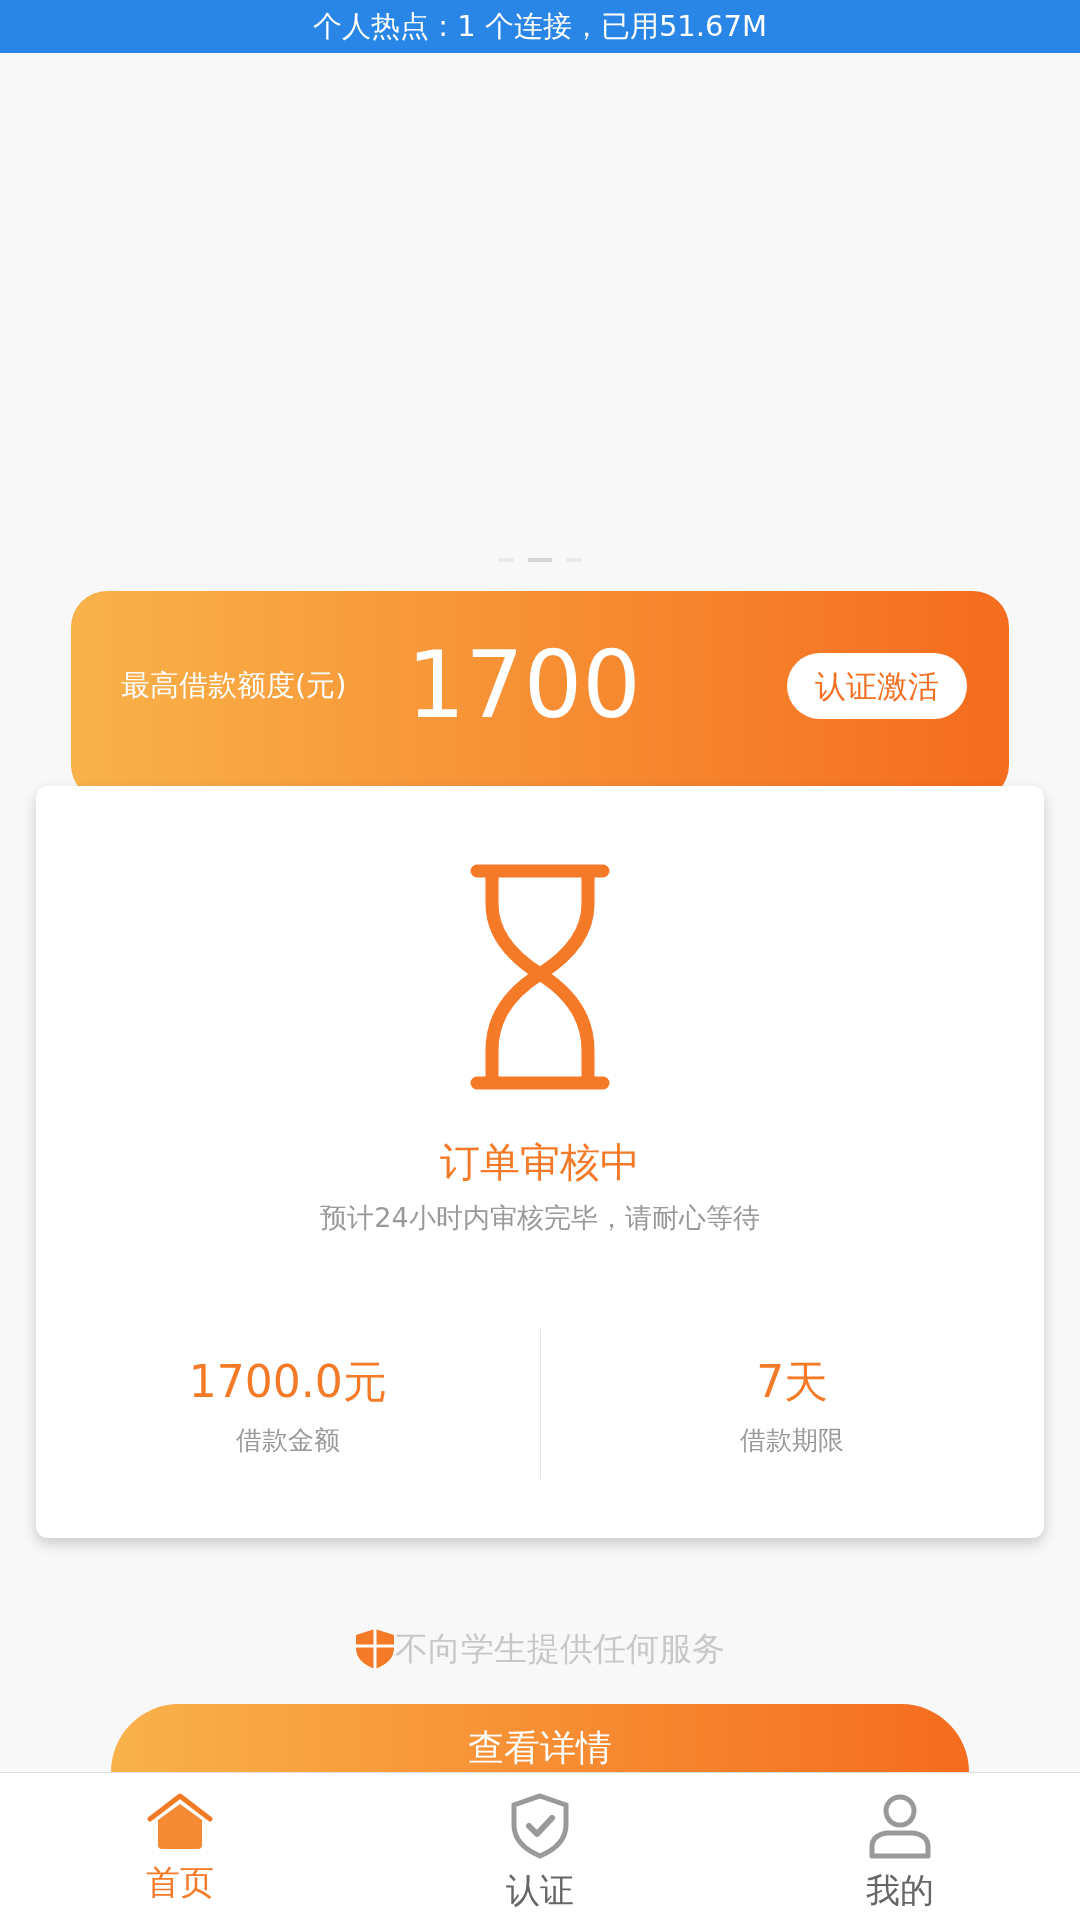  What do you see at coordinates (523, 686) in the screenshot?
I see `limit-amount: 1700` at bounding box center [523, 686].